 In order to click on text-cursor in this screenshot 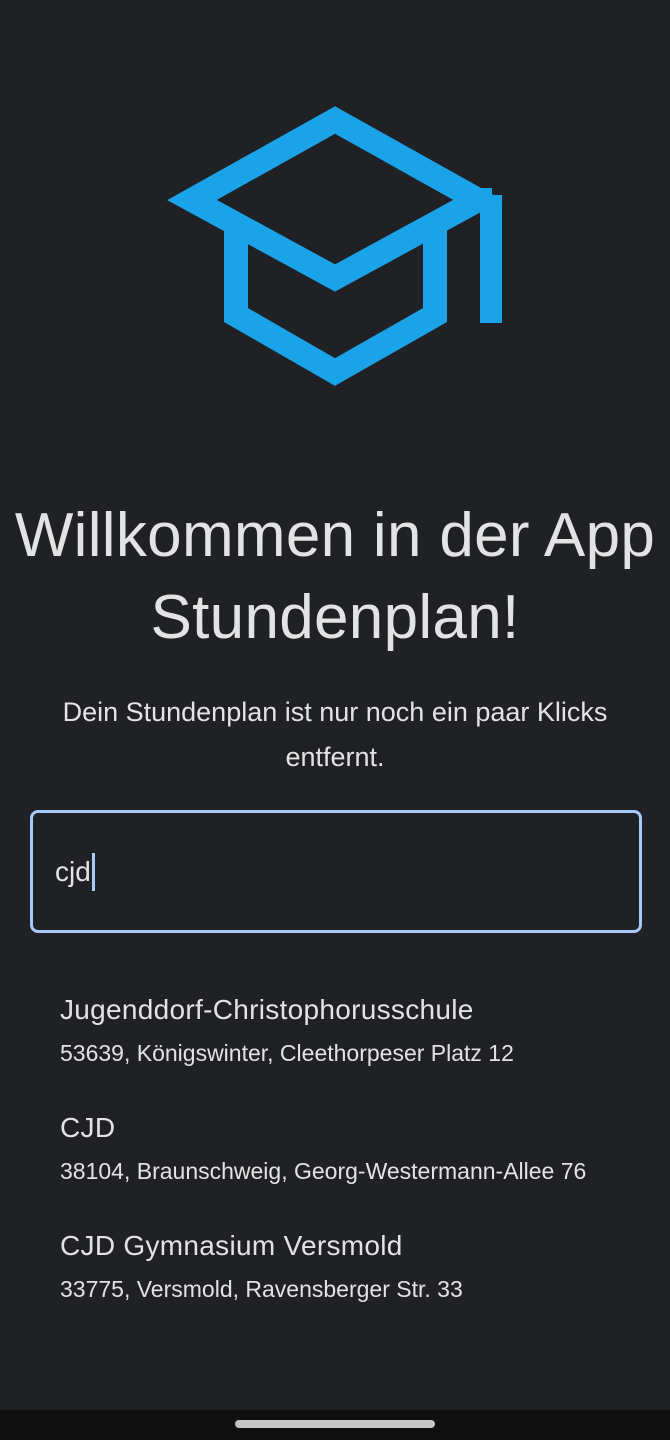, I will do `click(93, 871)`.